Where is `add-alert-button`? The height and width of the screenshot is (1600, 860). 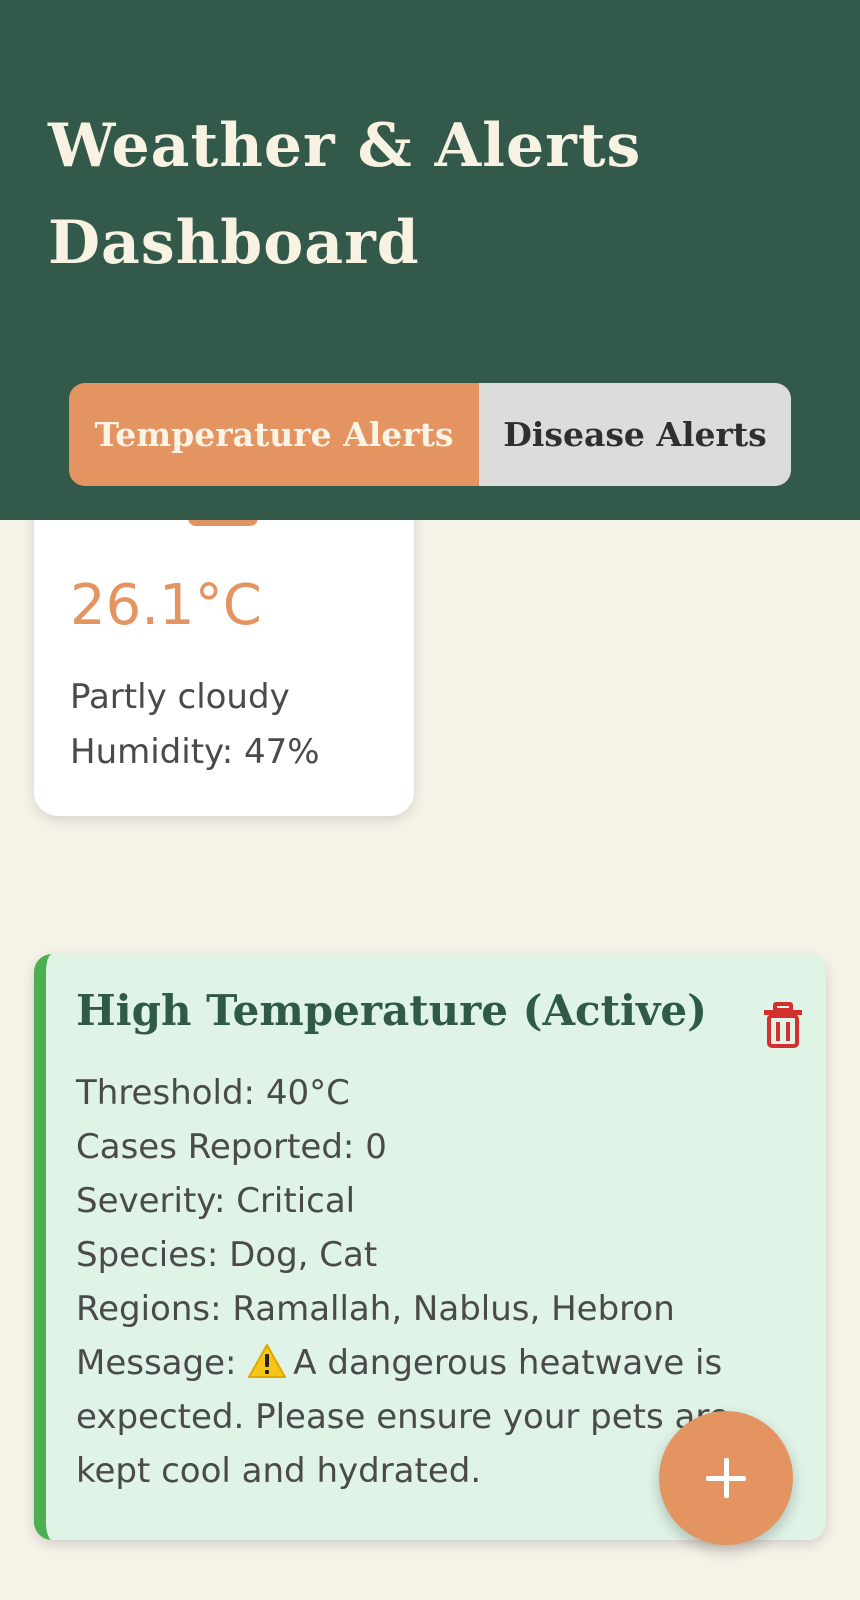 add-alert-button is located at coordinates (726, 1478).